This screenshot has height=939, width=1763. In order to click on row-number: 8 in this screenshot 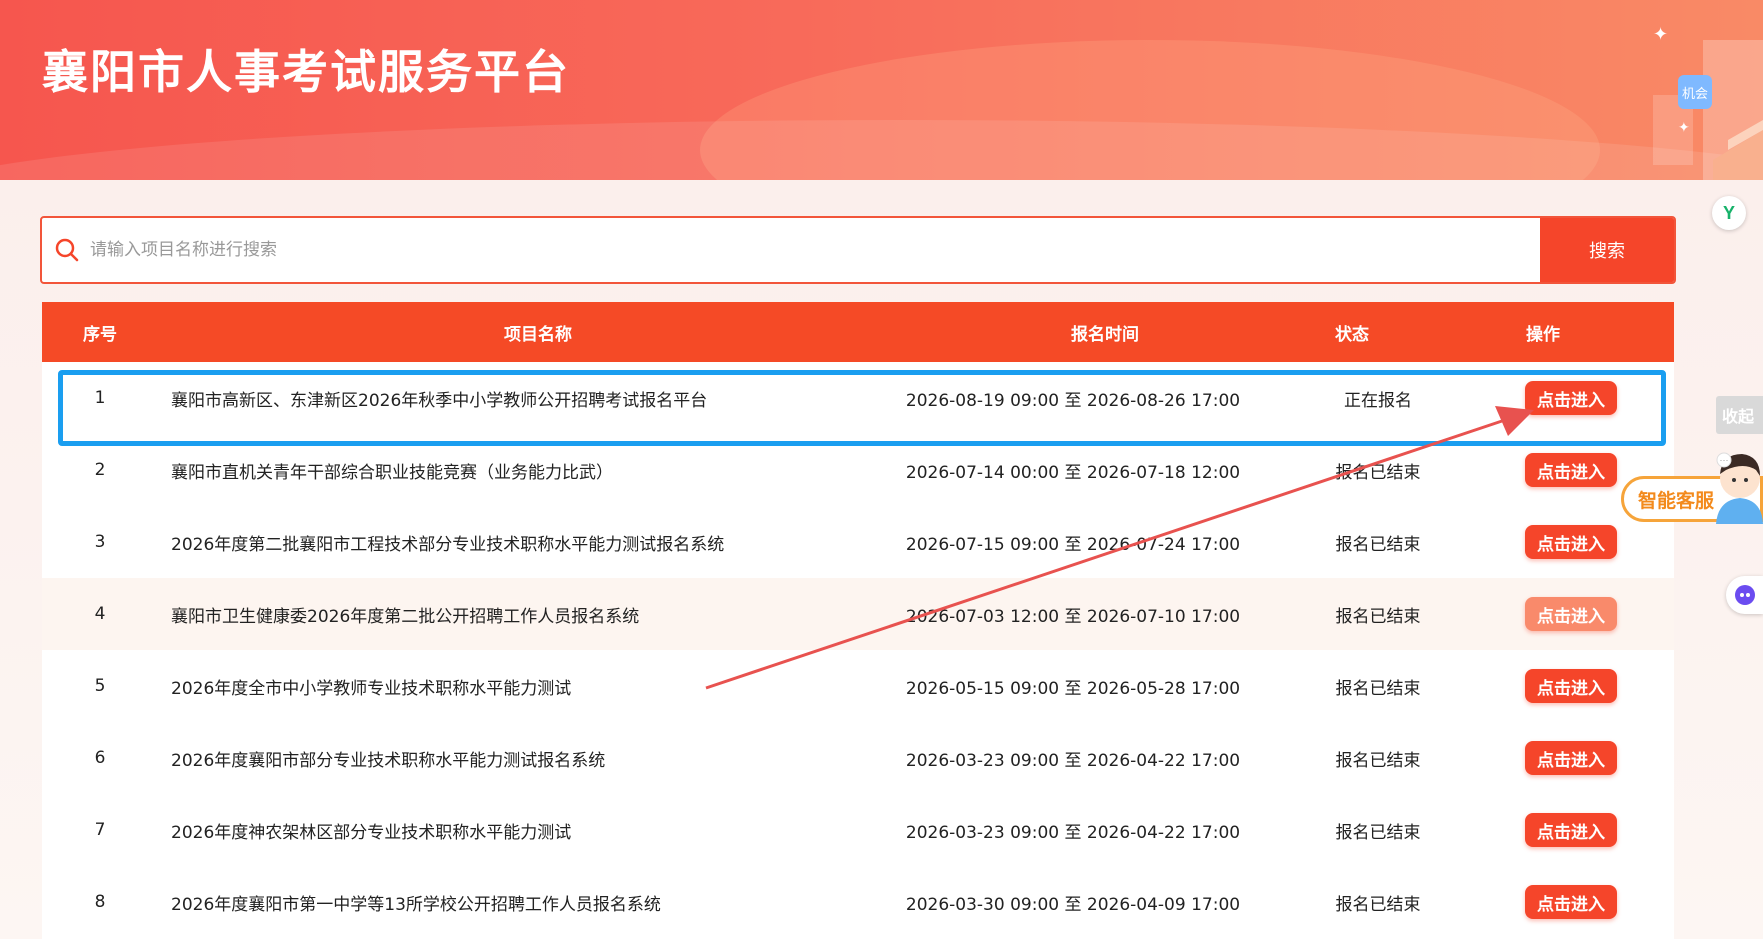, I will do `click(100, 902)`.